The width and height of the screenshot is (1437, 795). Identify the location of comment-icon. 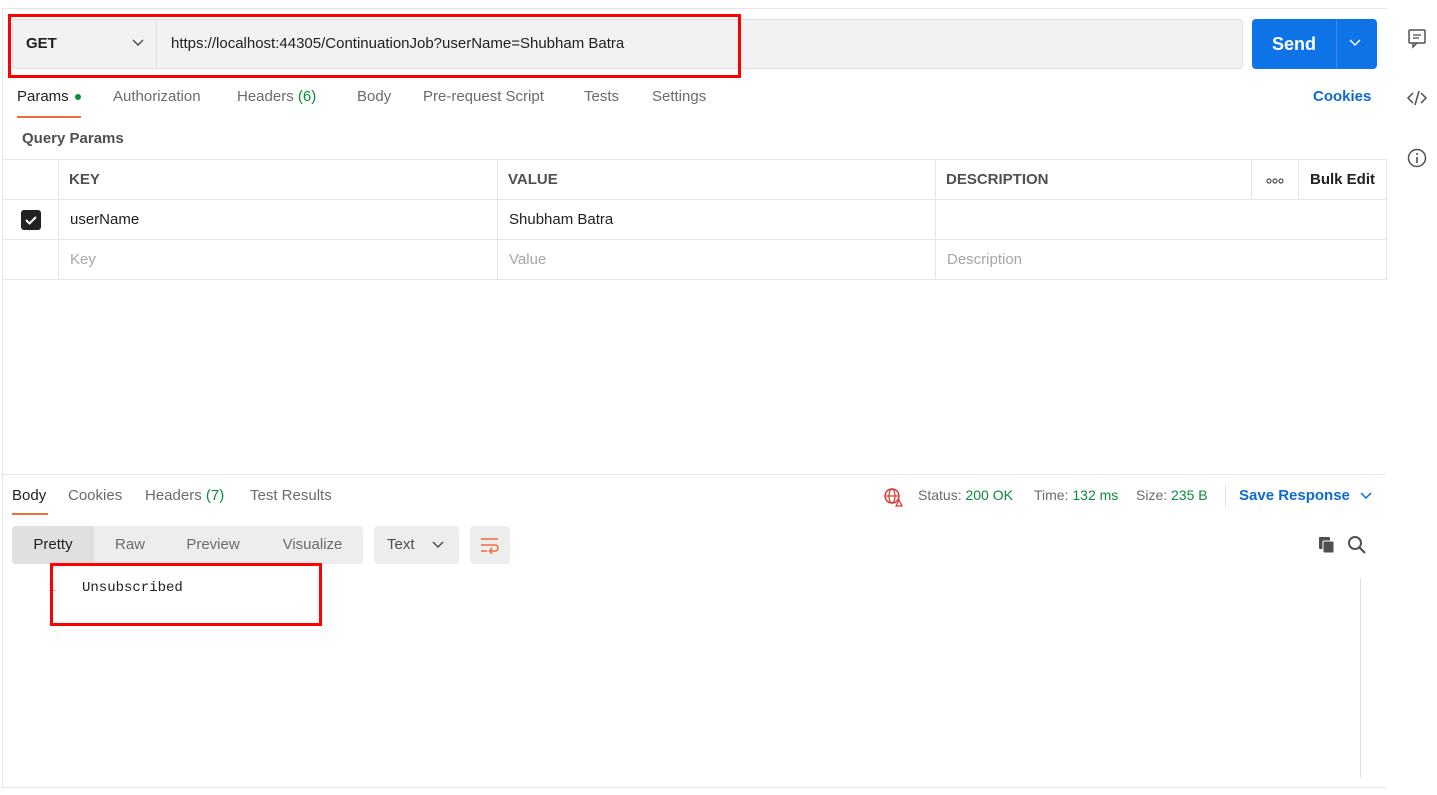
(1417, 38).